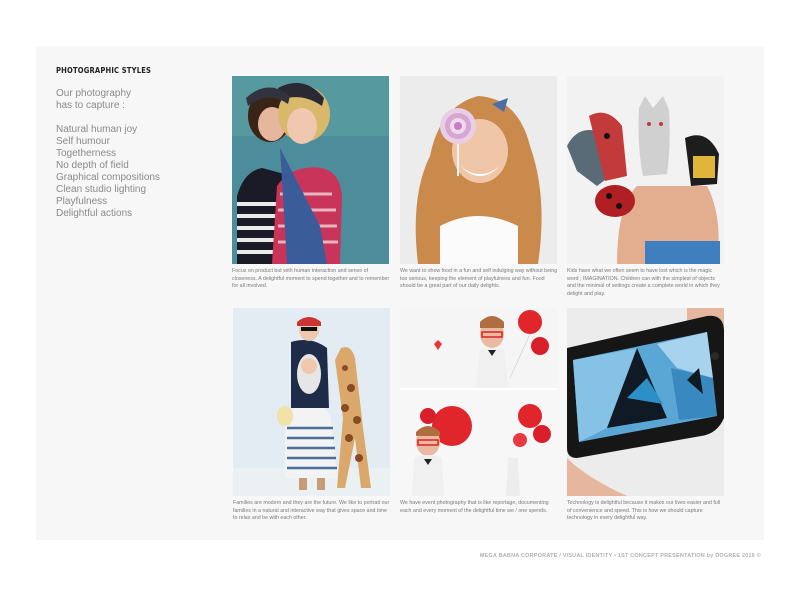  Describe the element at coordinates (108, 177) in the screenshot. I see `styles-list-item: Graphical compositions` at that location.